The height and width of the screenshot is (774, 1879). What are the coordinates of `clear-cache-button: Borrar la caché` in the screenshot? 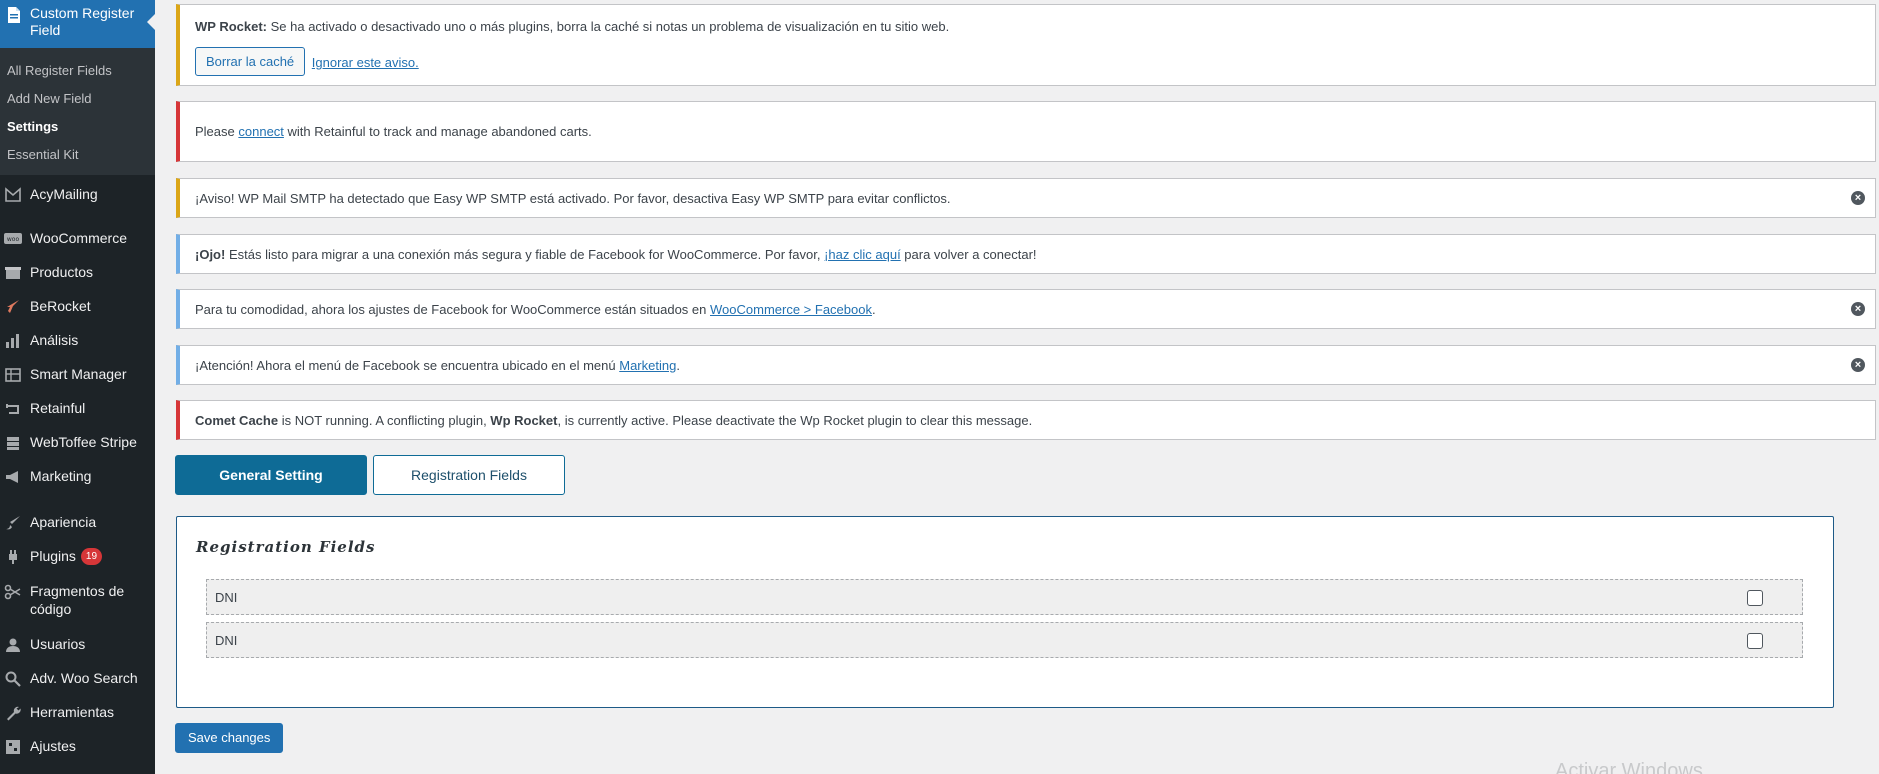 It's located at (250, 61).